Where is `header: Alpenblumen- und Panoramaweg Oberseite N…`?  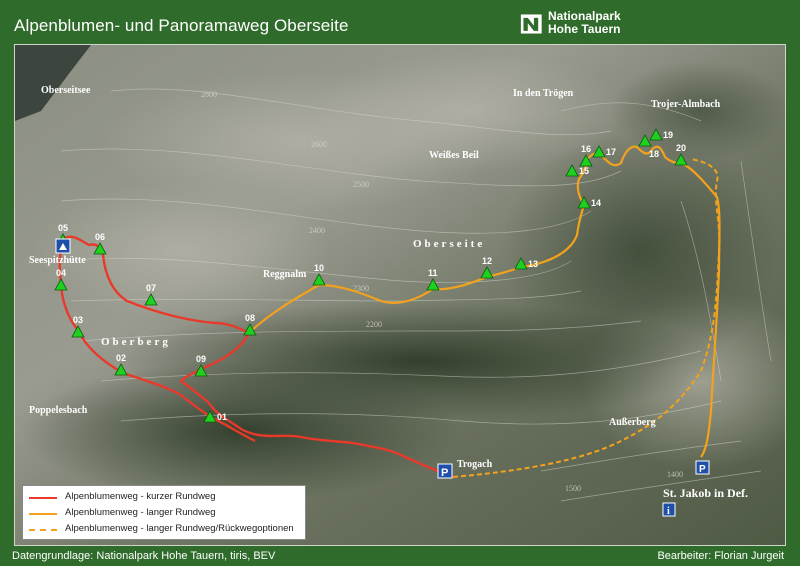 header: Alpenblumen- und Panoramaweg Oberseite N… is located at coordinates (400, 22).